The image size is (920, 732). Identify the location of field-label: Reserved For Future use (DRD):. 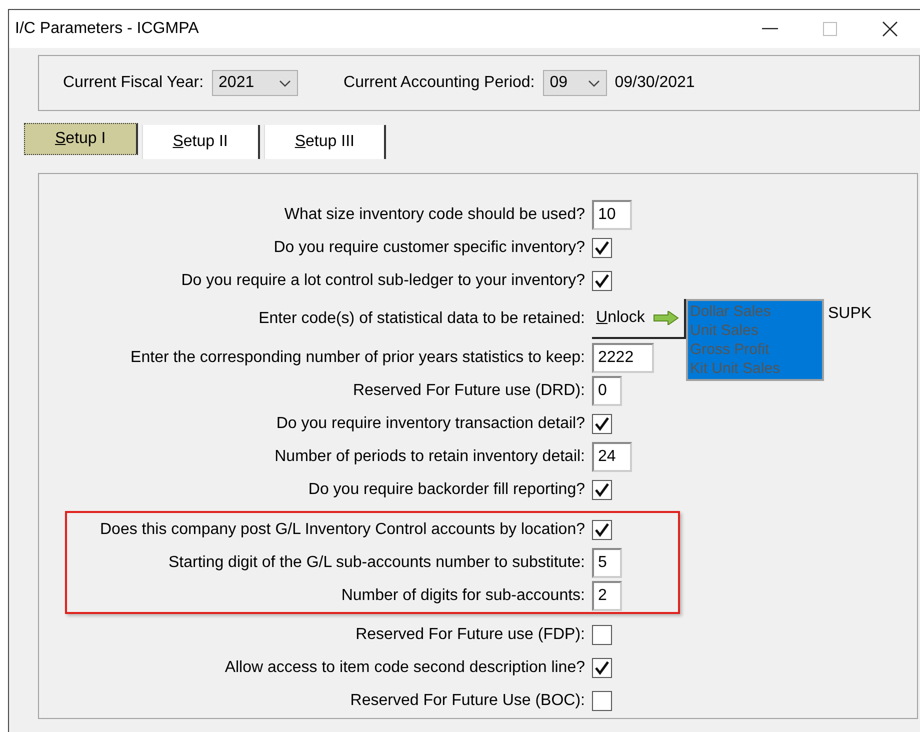
(468, 391).